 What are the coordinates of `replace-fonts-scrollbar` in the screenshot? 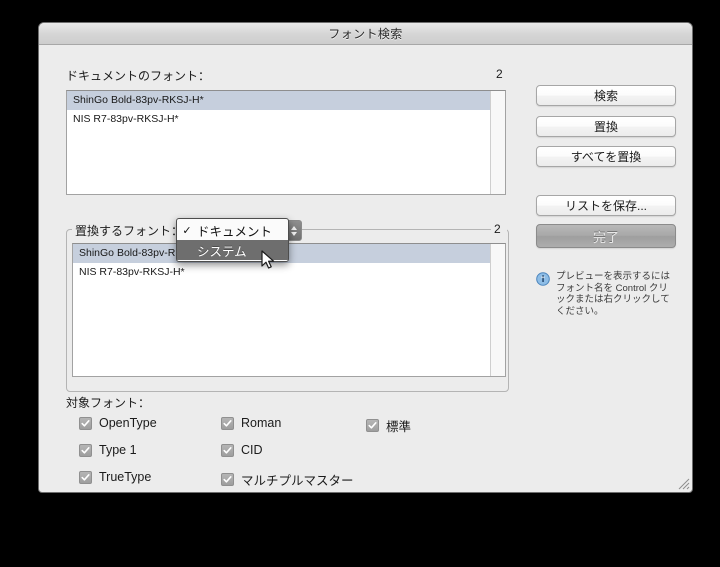 It's located at (497, 310).